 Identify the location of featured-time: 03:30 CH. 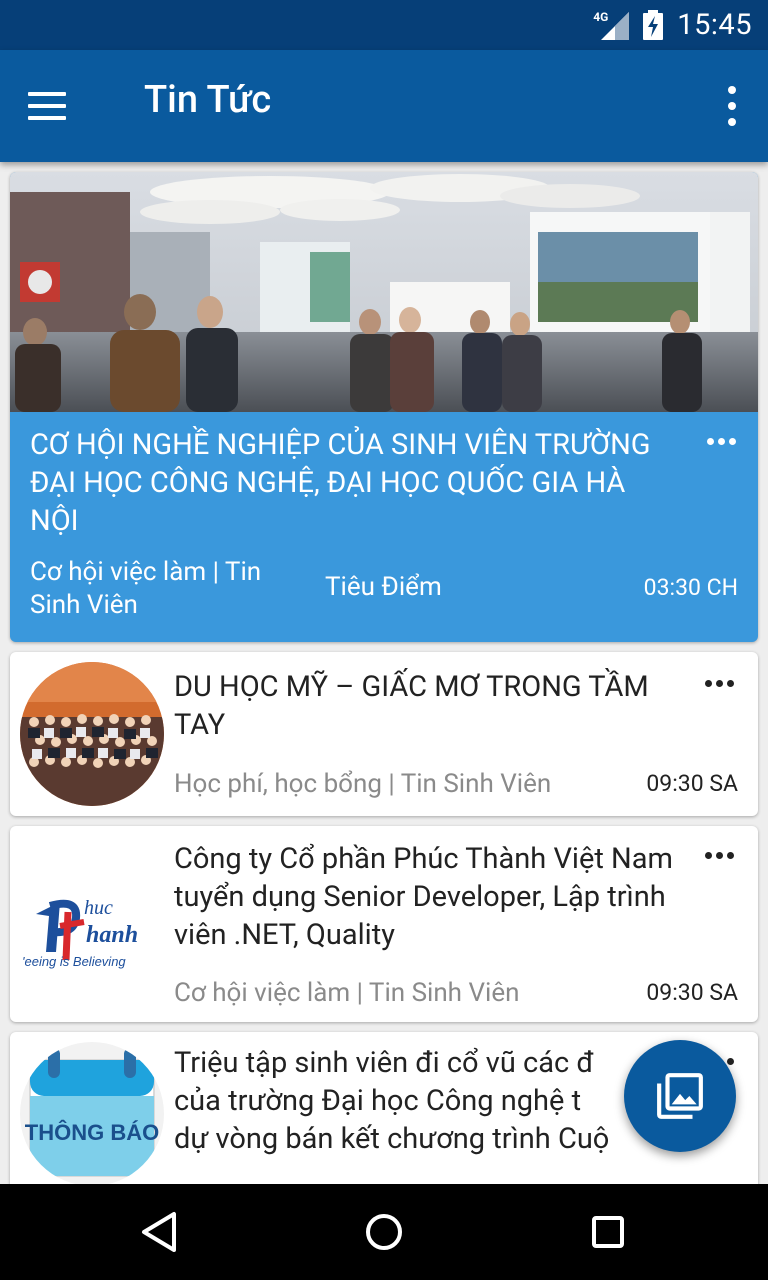
(690, 587).